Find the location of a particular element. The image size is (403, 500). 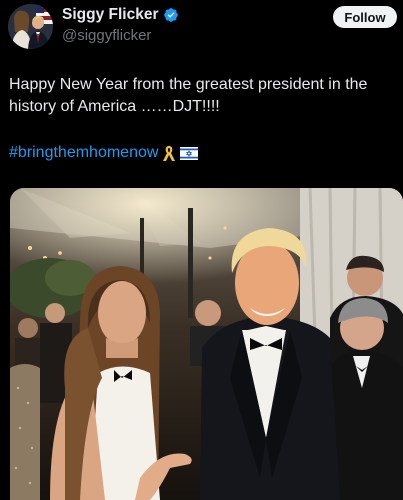

verified-badge-icon is located at coordinates (171, 15).